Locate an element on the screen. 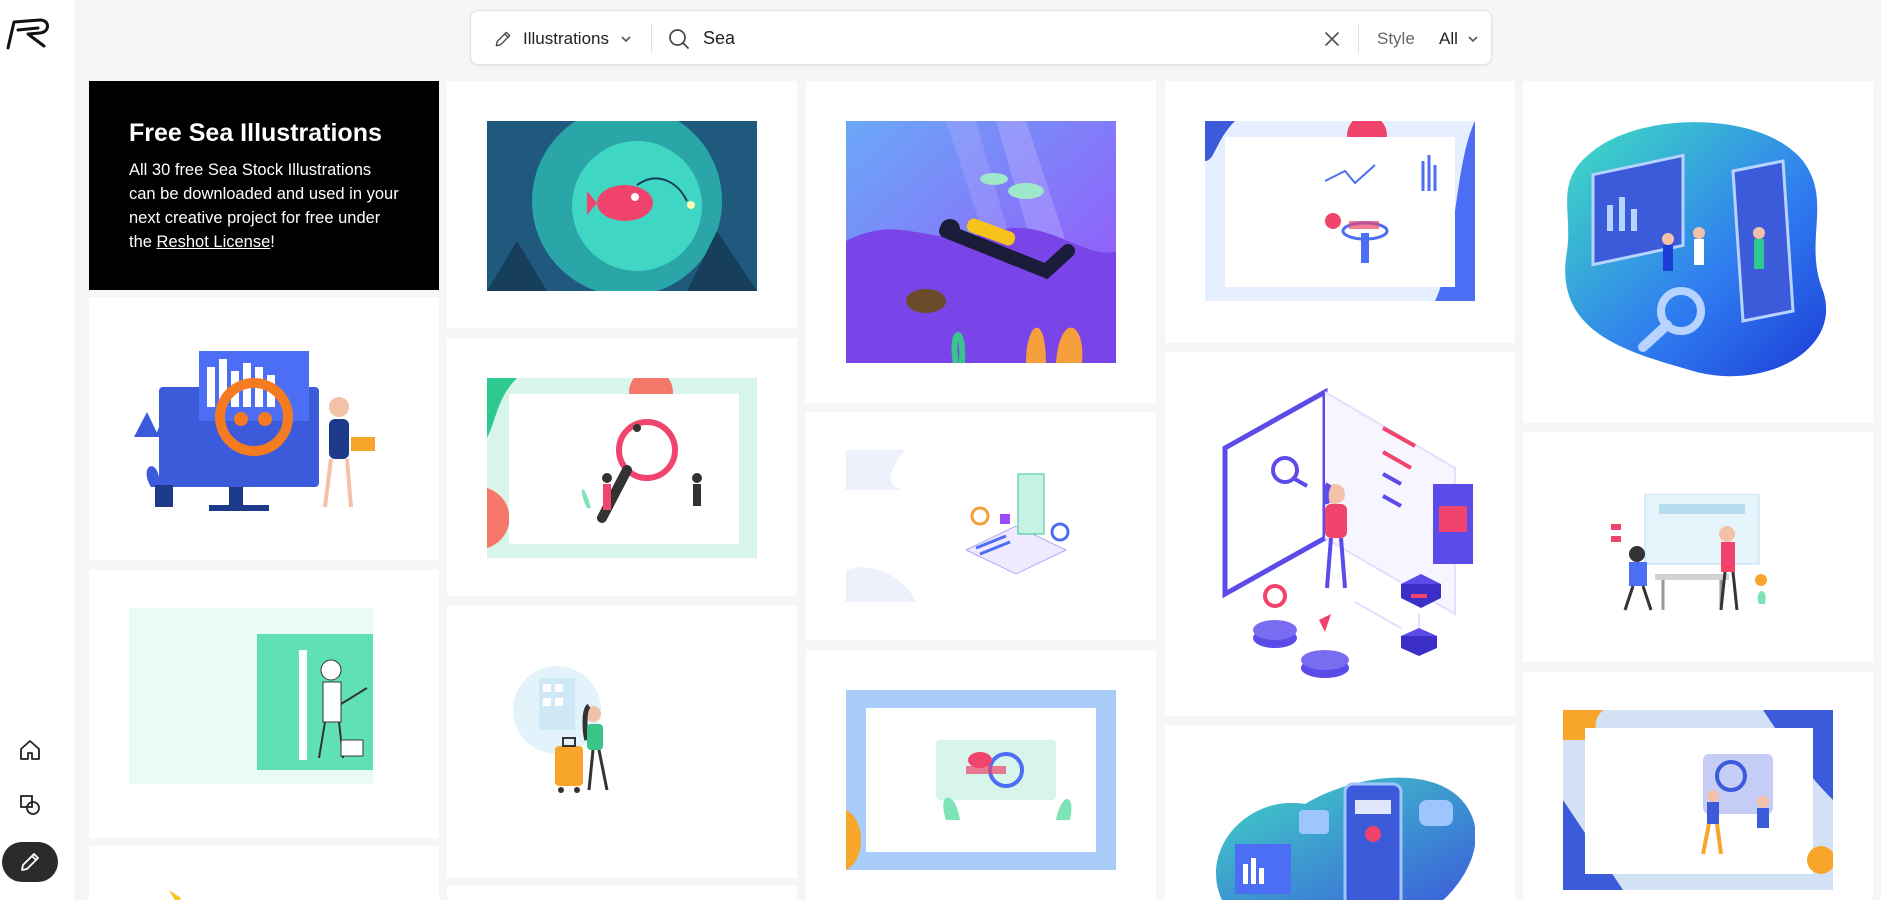 This screenshot has width=1881, height=900. home-button is located at coordinates (30, 750).